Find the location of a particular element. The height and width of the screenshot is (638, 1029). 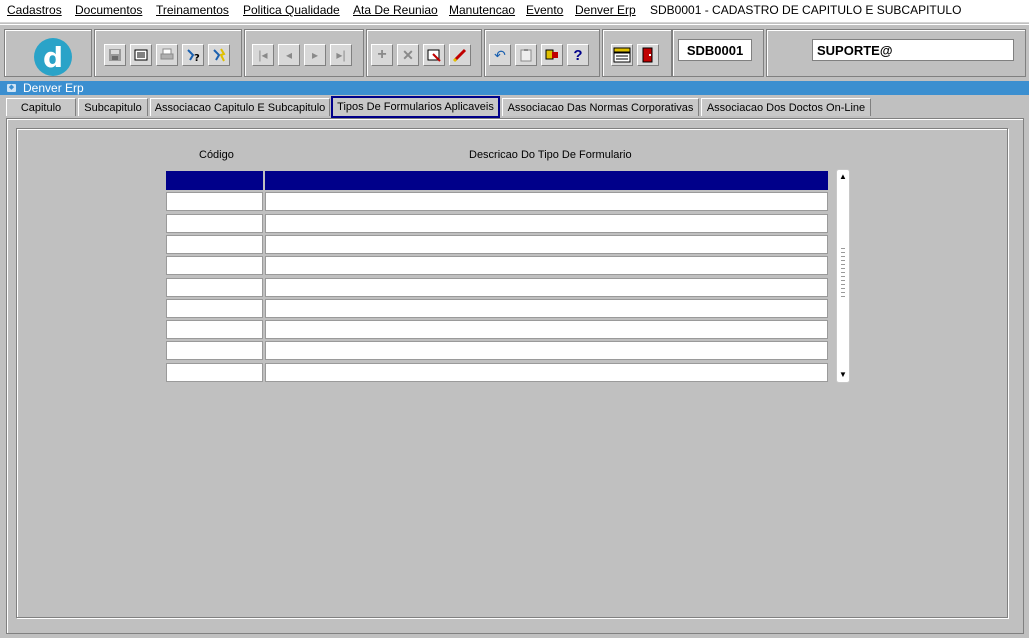

toolbar-group-navigation: |◂ ◂ ▸ ▸| is located at coordinates (304, 53).